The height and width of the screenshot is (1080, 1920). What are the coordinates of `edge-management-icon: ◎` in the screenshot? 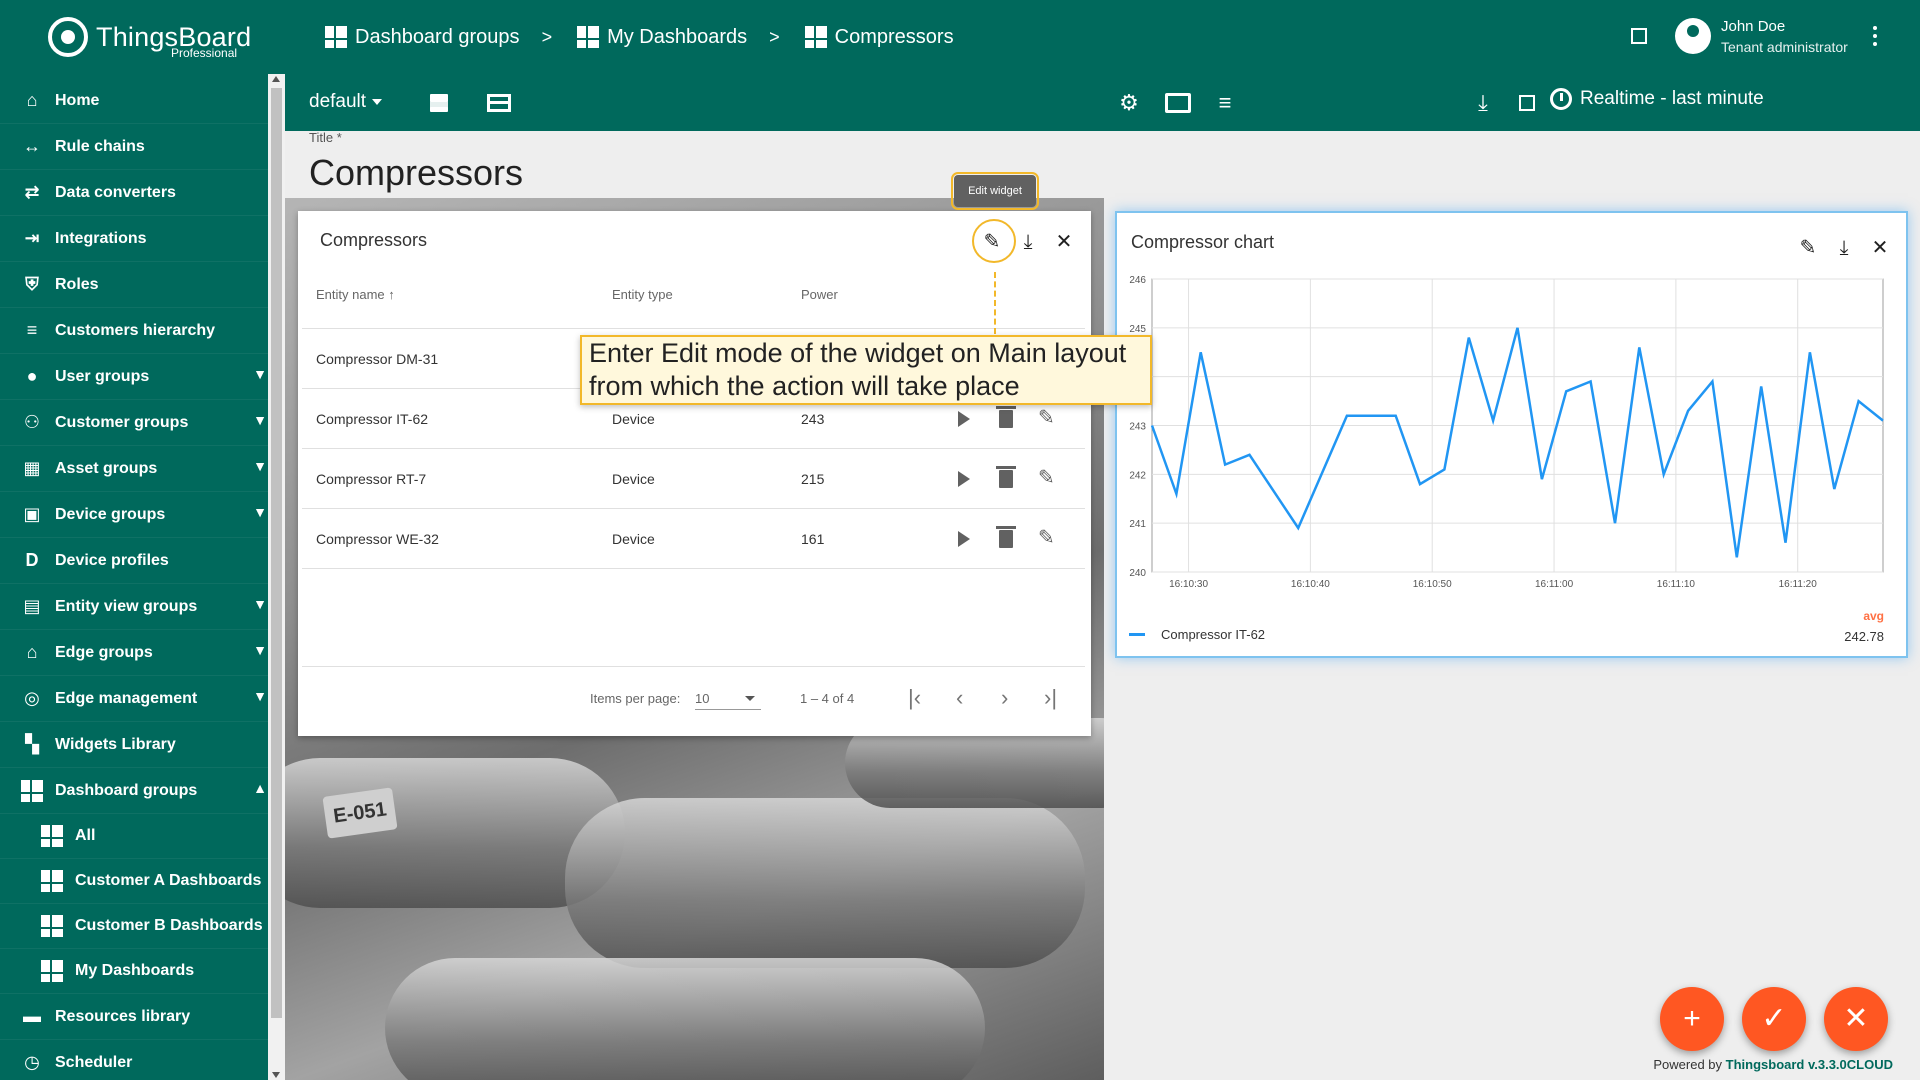 It's located at (32, 698).